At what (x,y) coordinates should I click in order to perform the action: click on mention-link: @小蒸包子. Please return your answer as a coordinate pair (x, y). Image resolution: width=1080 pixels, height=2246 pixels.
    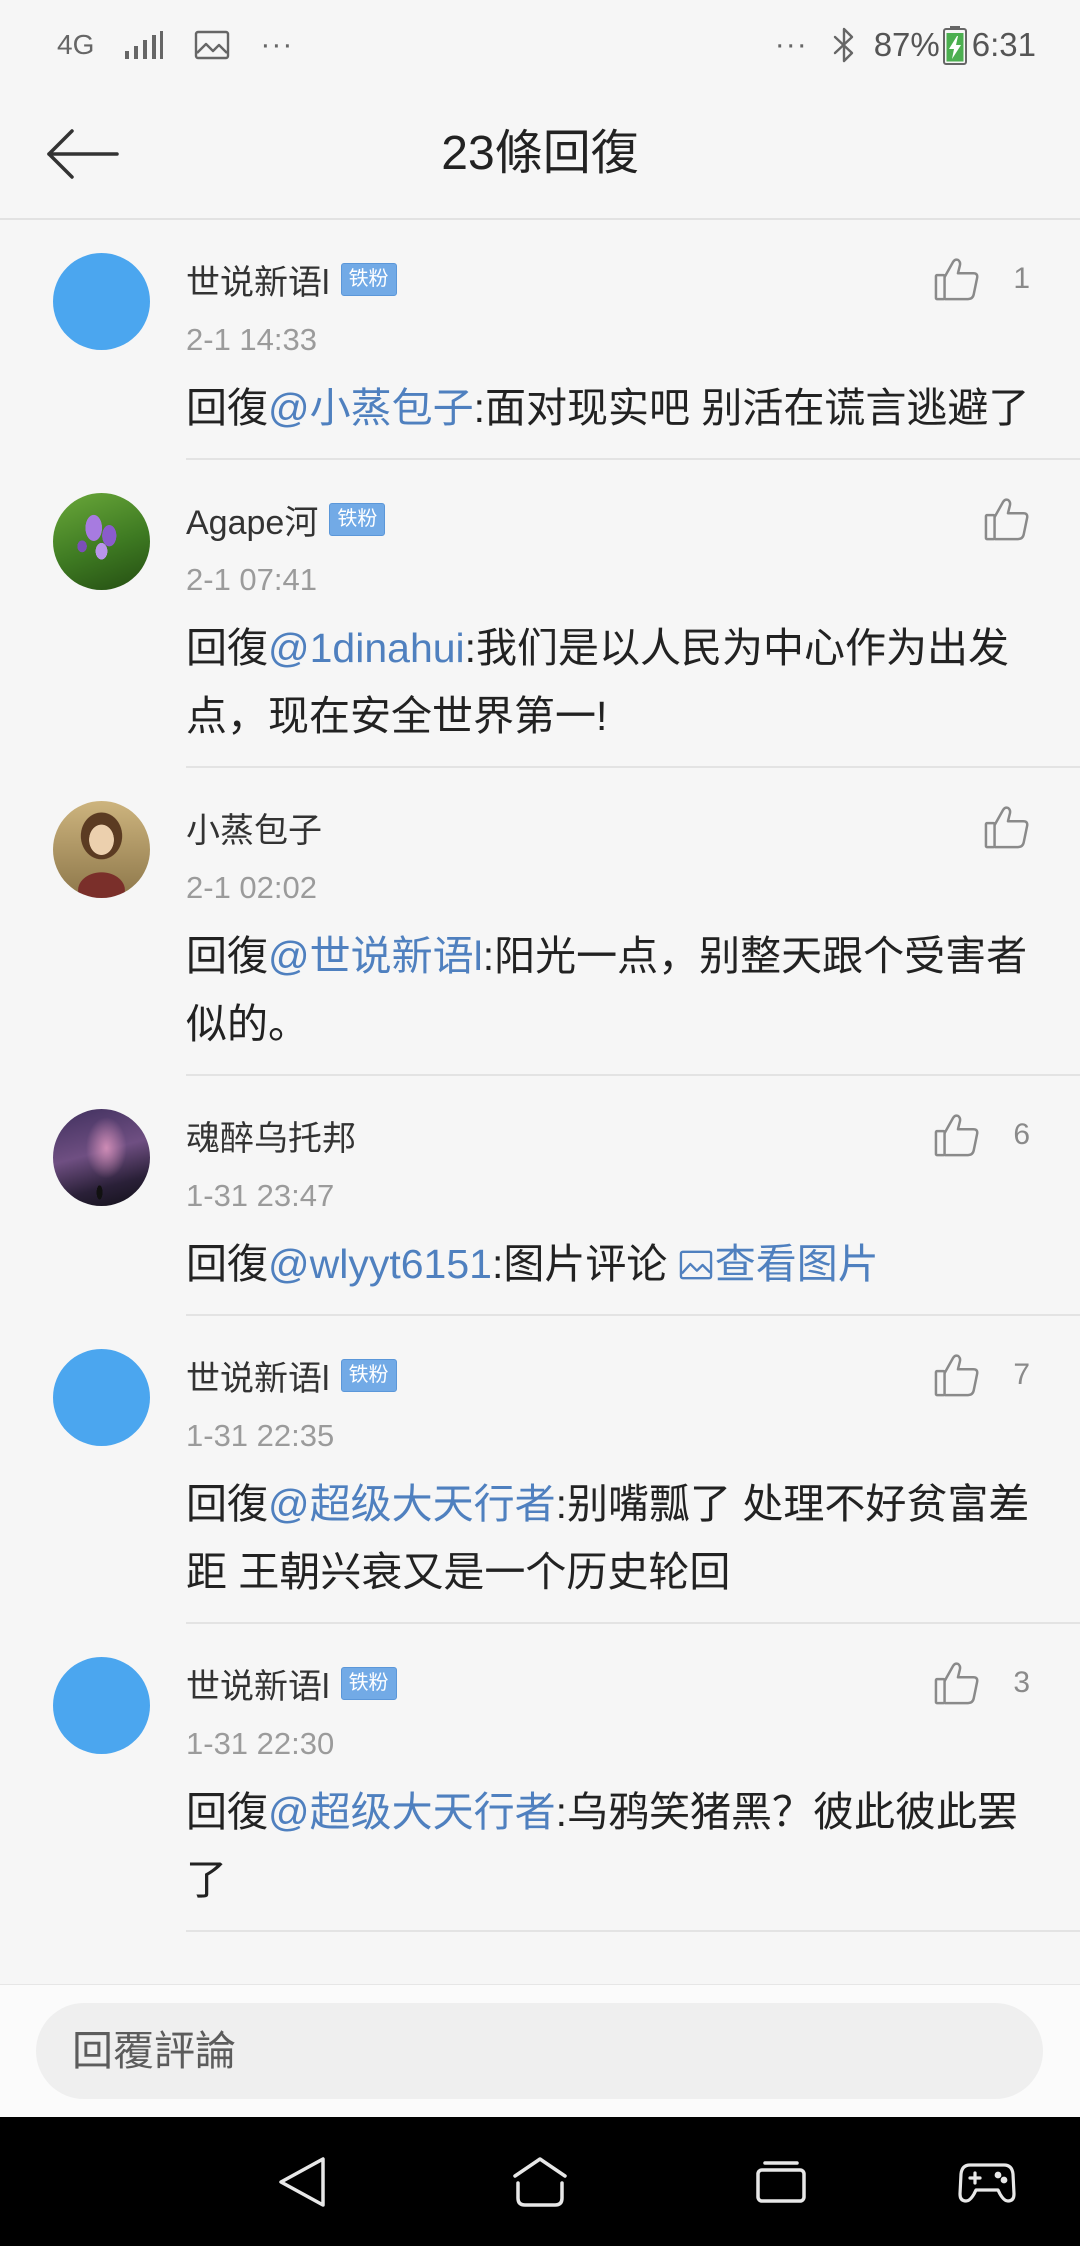
    Looking at the image, I should click on (371, 408).